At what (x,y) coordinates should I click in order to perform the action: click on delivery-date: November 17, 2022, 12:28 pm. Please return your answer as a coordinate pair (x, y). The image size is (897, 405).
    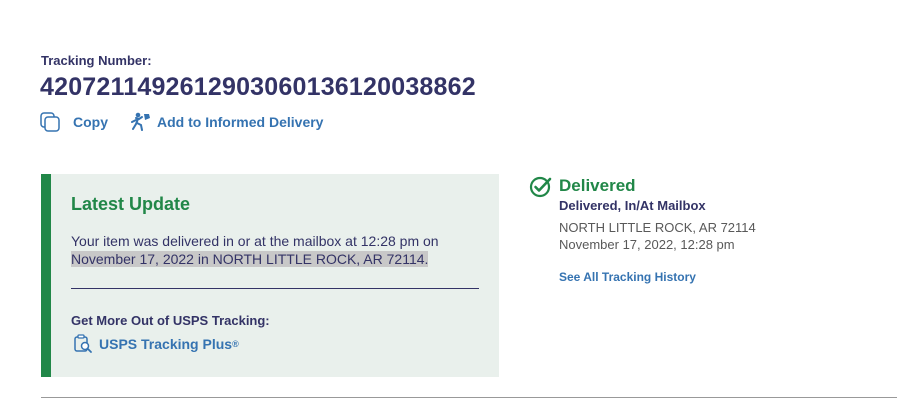
    Looking at the image, I should click on (647, 244).